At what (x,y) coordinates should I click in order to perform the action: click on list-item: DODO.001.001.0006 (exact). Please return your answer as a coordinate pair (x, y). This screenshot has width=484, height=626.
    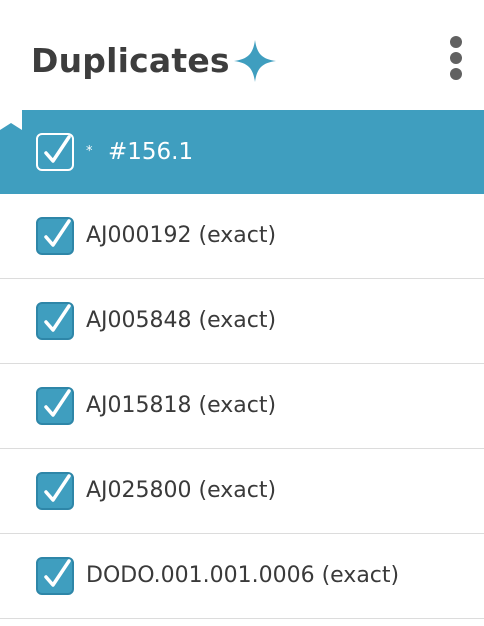
    Looking at the image, I should click on (242, 576).